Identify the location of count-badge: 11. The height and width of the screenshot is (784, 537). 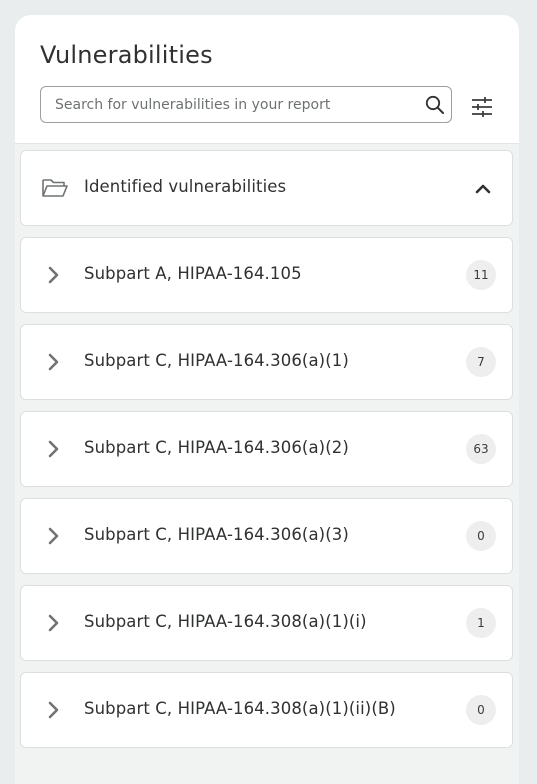
(481, 275).